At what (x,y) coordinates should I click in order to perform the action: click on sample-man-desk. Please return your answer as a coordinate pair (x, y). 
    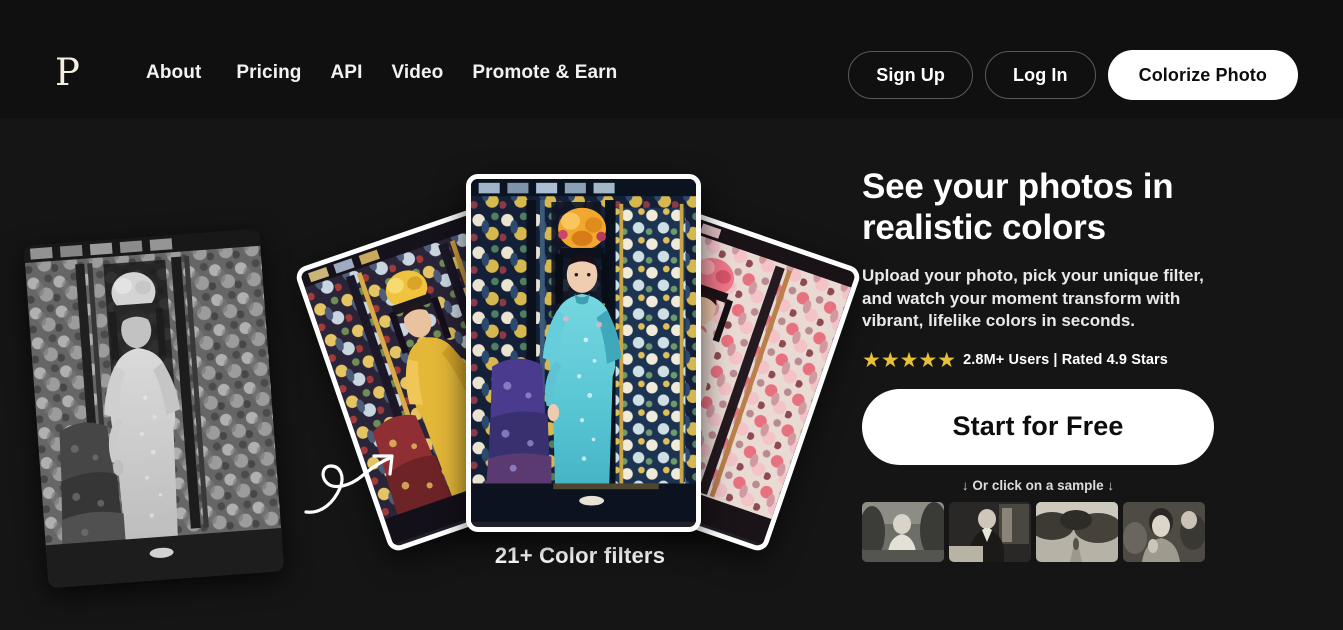
    Looking at the image, I should click on (990, 531).